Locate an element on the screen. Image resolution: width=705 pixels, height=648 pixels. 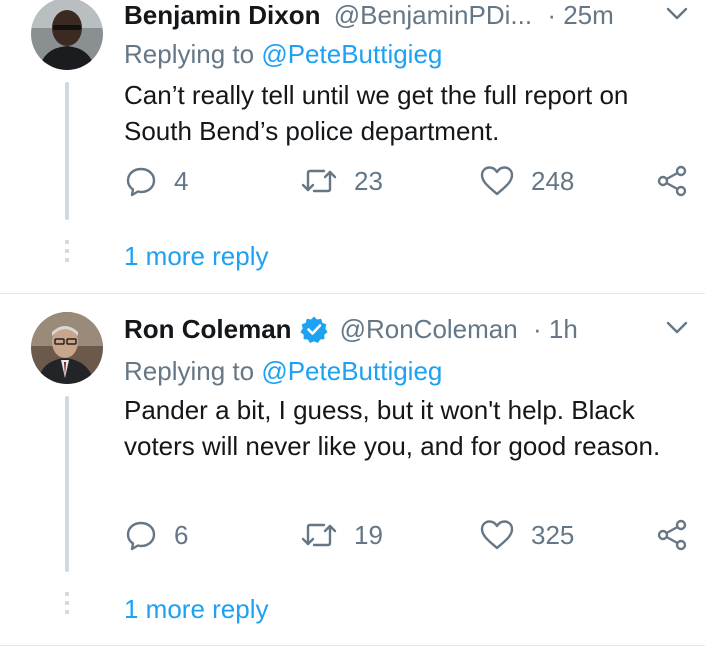
retweet-button: 19 is located at coordinates (341, 535).